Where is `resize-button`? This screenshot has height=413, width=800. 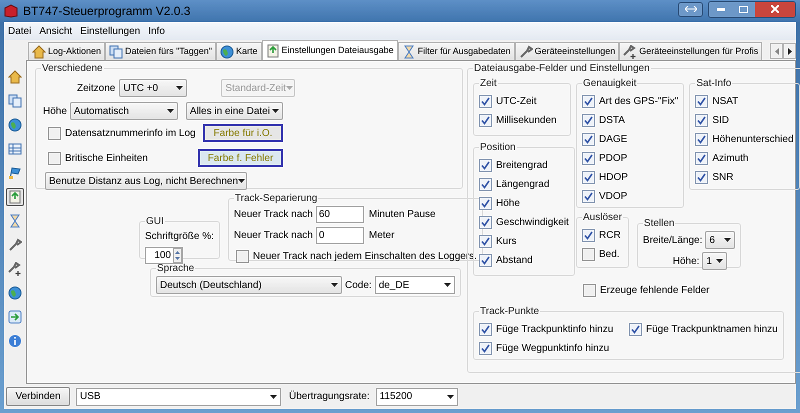
resize-button is located at coordinates (690, 9).